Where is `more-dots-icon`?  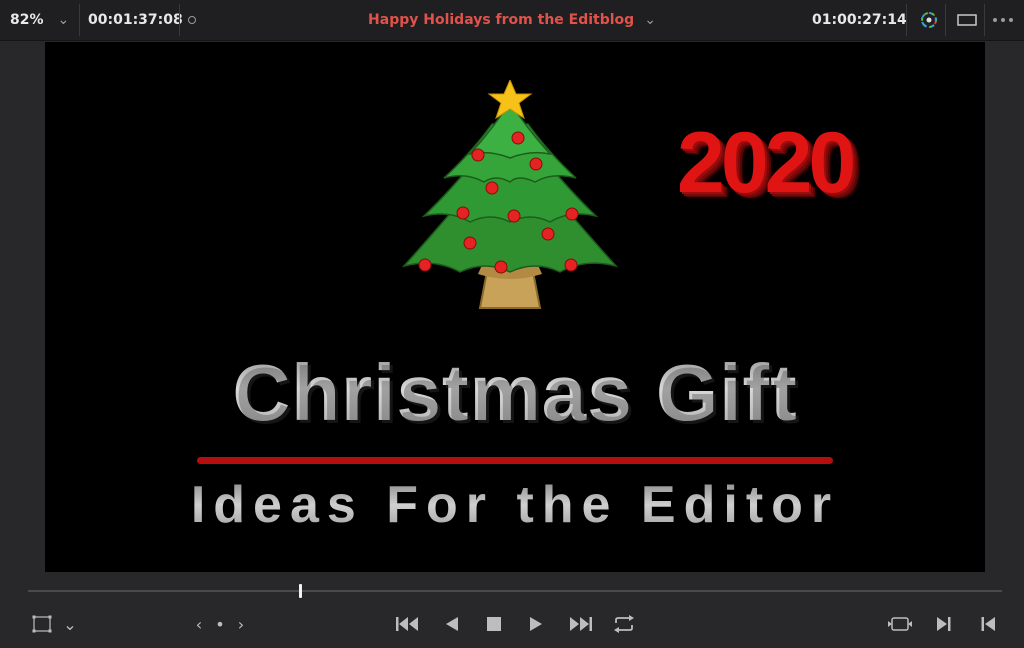 more-dots-icon is located at coordinates (1003, 20).